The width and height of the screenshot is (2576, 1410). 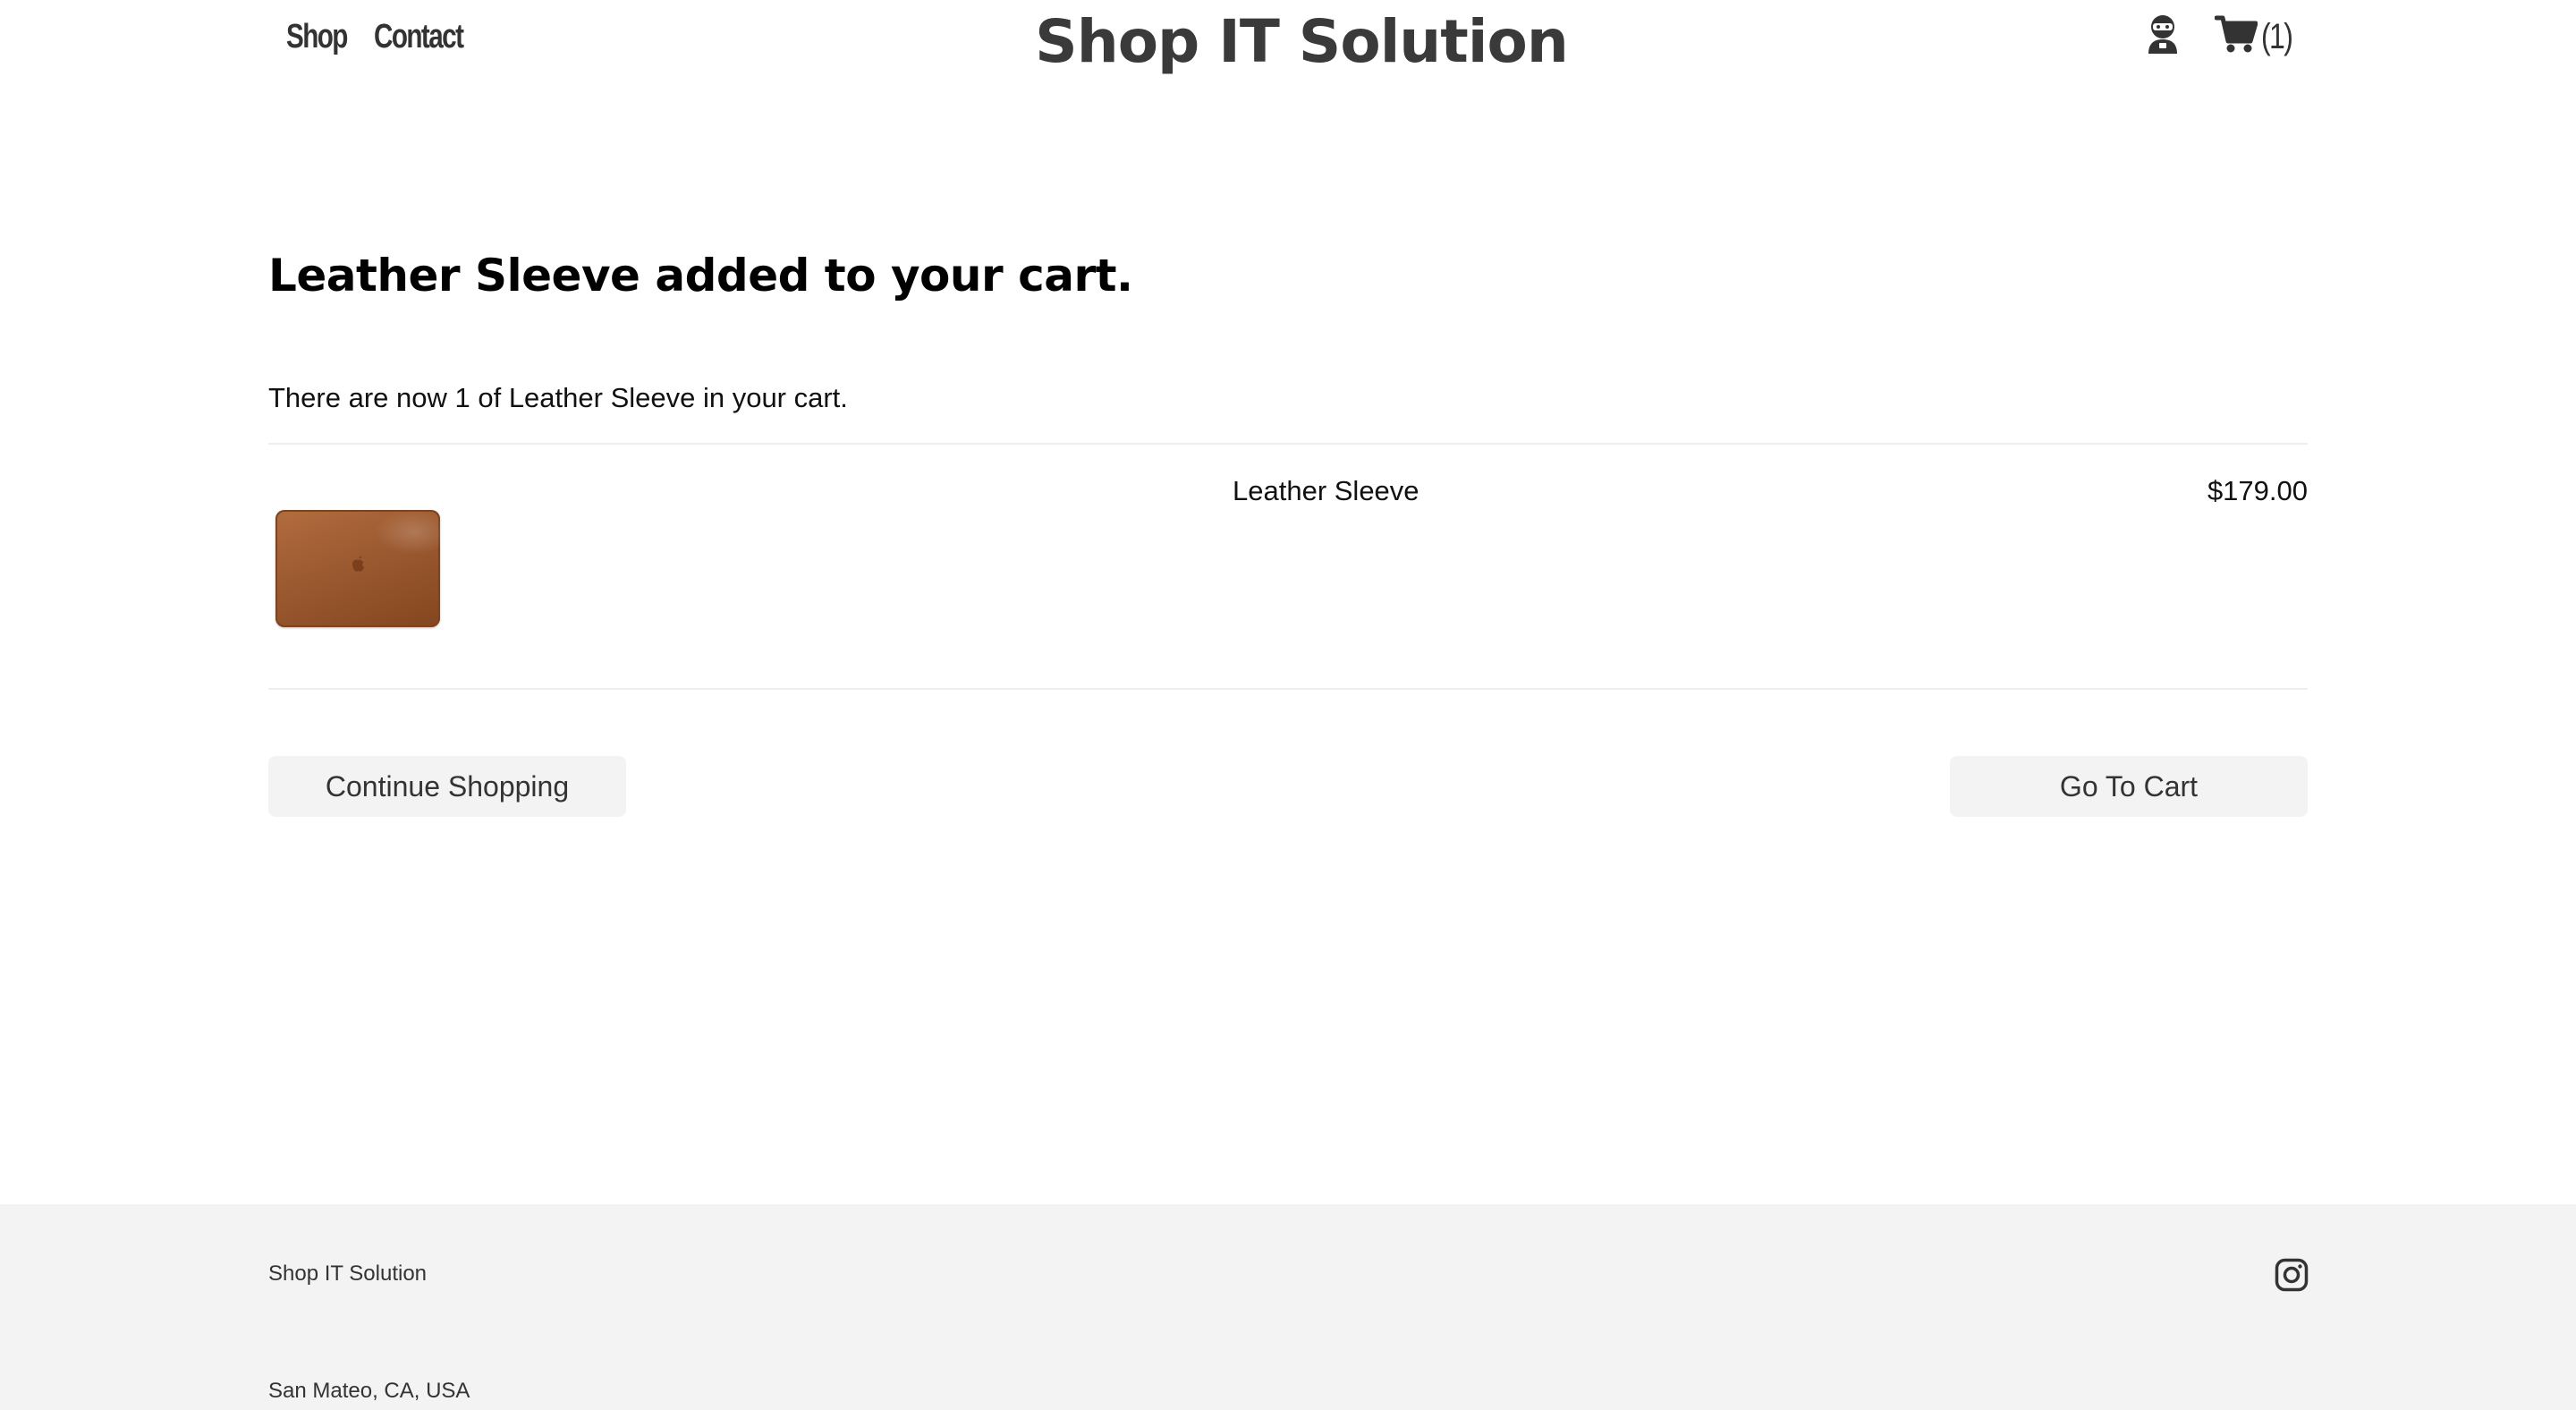 I want to click on product-thumbnail, so click(x=357, y=568).